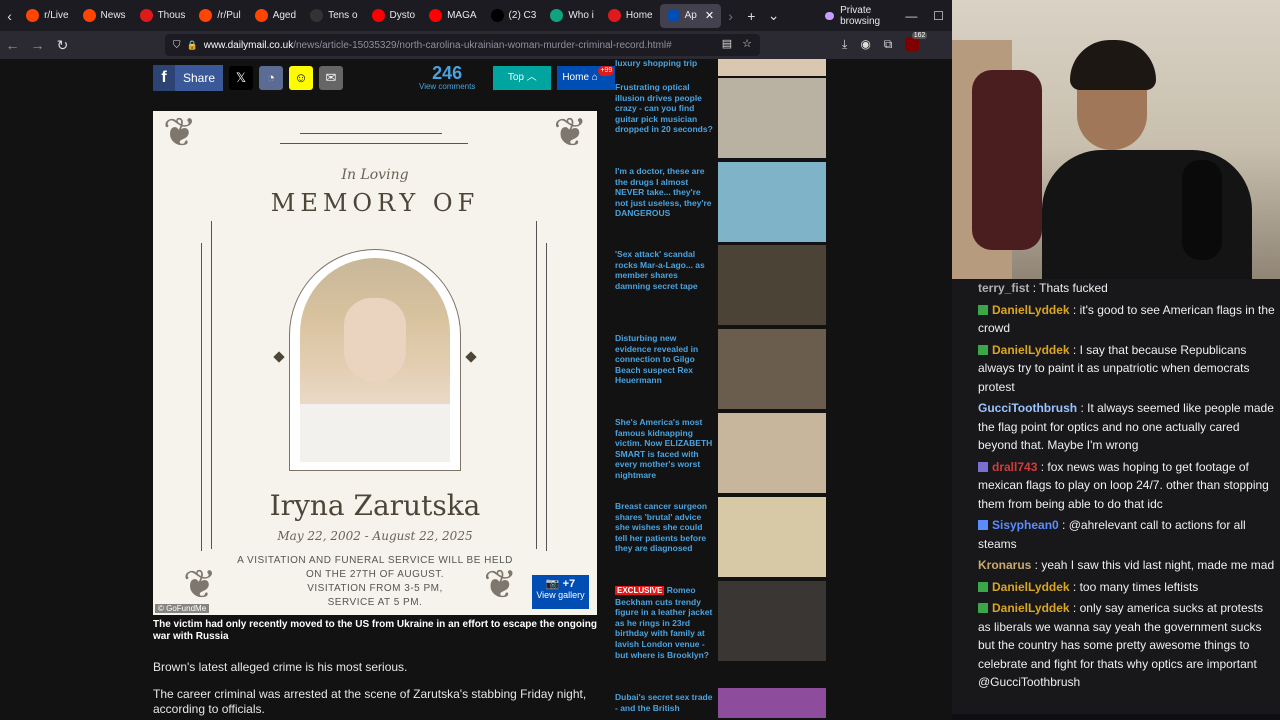  Describe the element at coordinates (709, 15) in the screenshot. I see `close-tab-icon: ✕` at that location.